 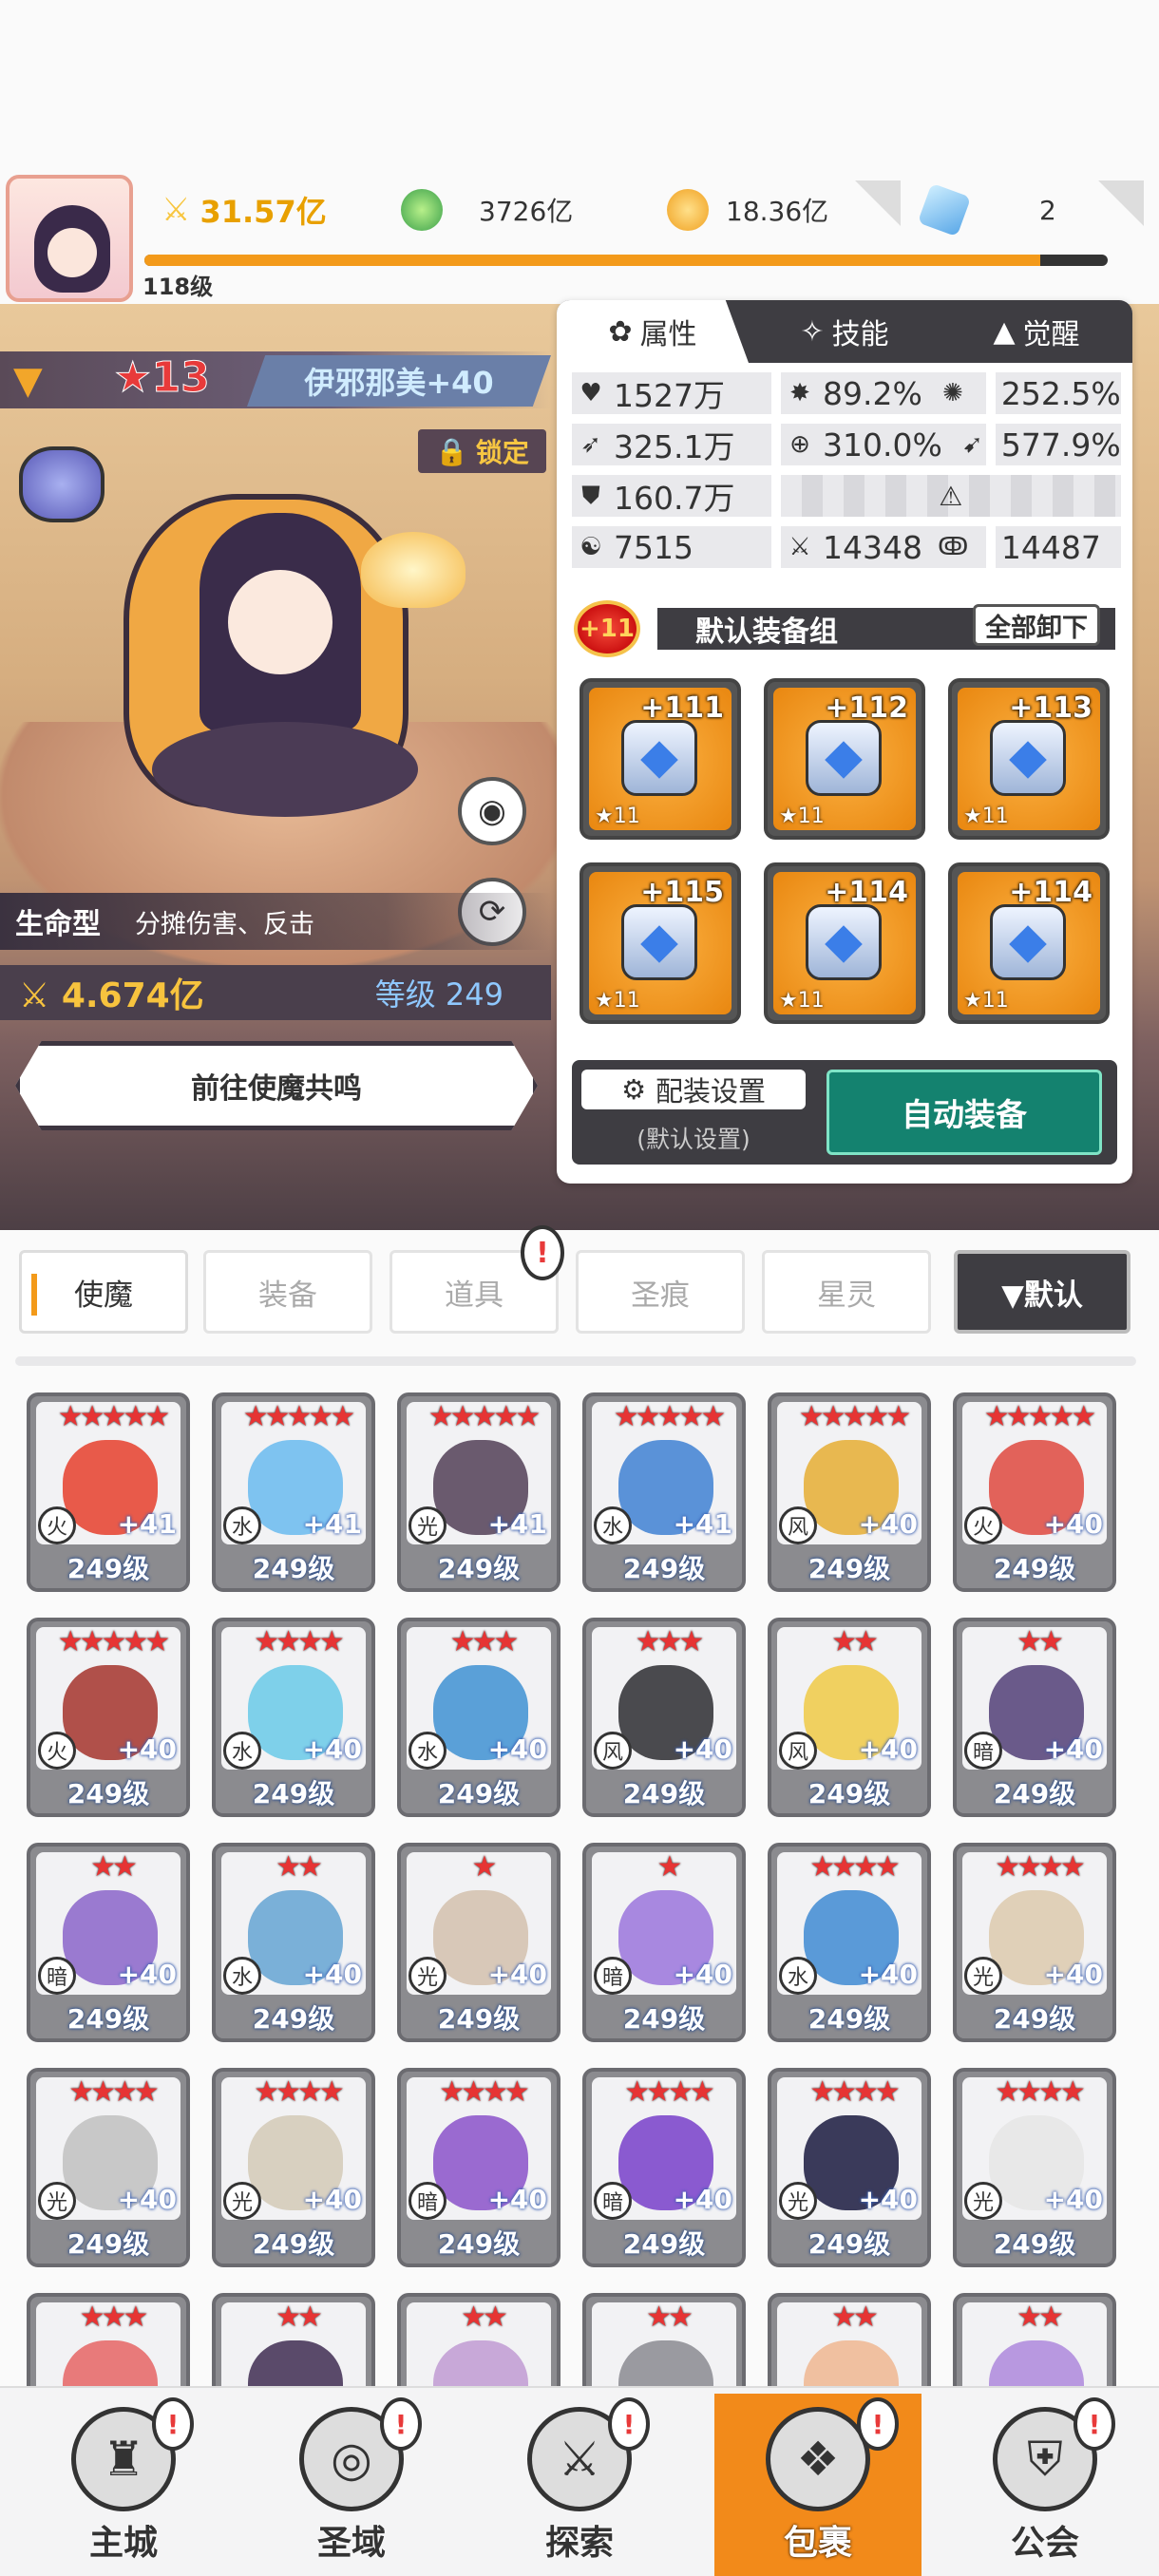 I want to click on familiar-card: ★★★★★ 火 +41 249级, so click(x=108, y=1492).